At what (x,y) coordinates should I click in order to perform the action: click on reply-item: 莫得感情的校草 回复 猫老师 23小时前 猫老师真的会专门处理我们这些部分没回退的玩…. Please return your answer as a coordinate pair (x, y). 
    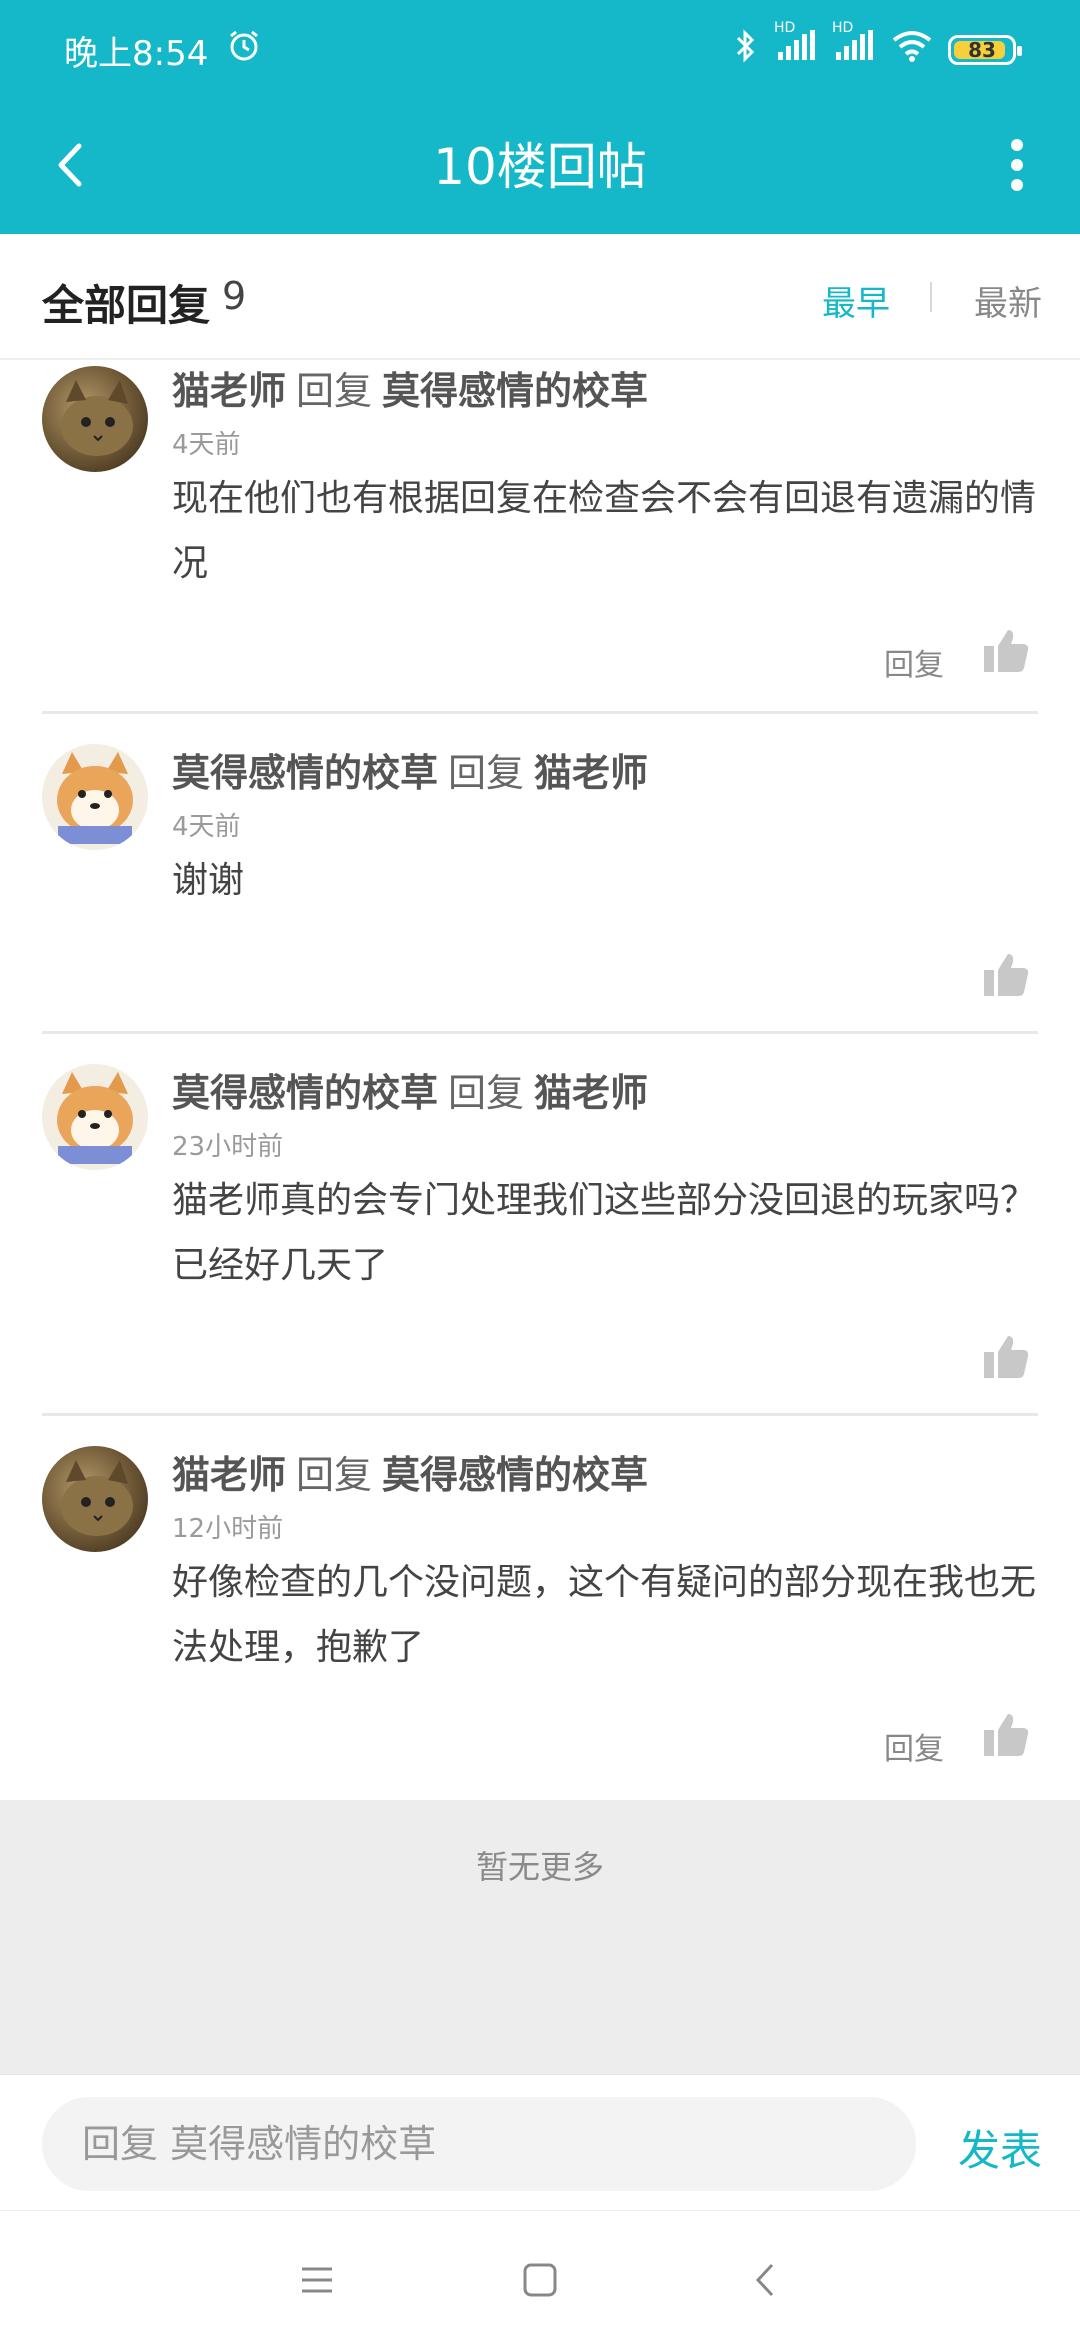
    Looking at the image, I should click on (540, 1228).